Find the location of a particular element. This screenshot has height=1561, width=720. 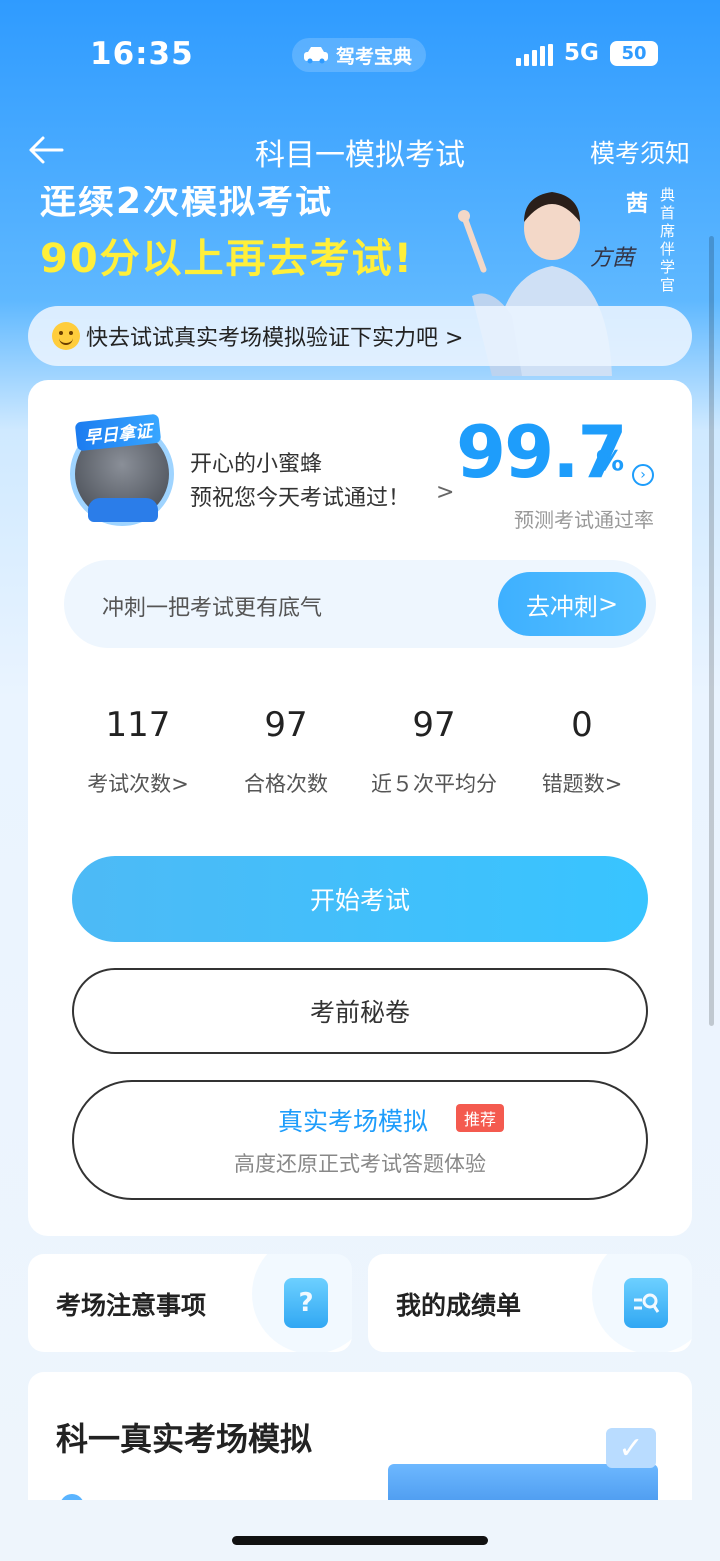

pre-exam-secret-button: 考前秘卷 is located at coordinates (360, 1011).